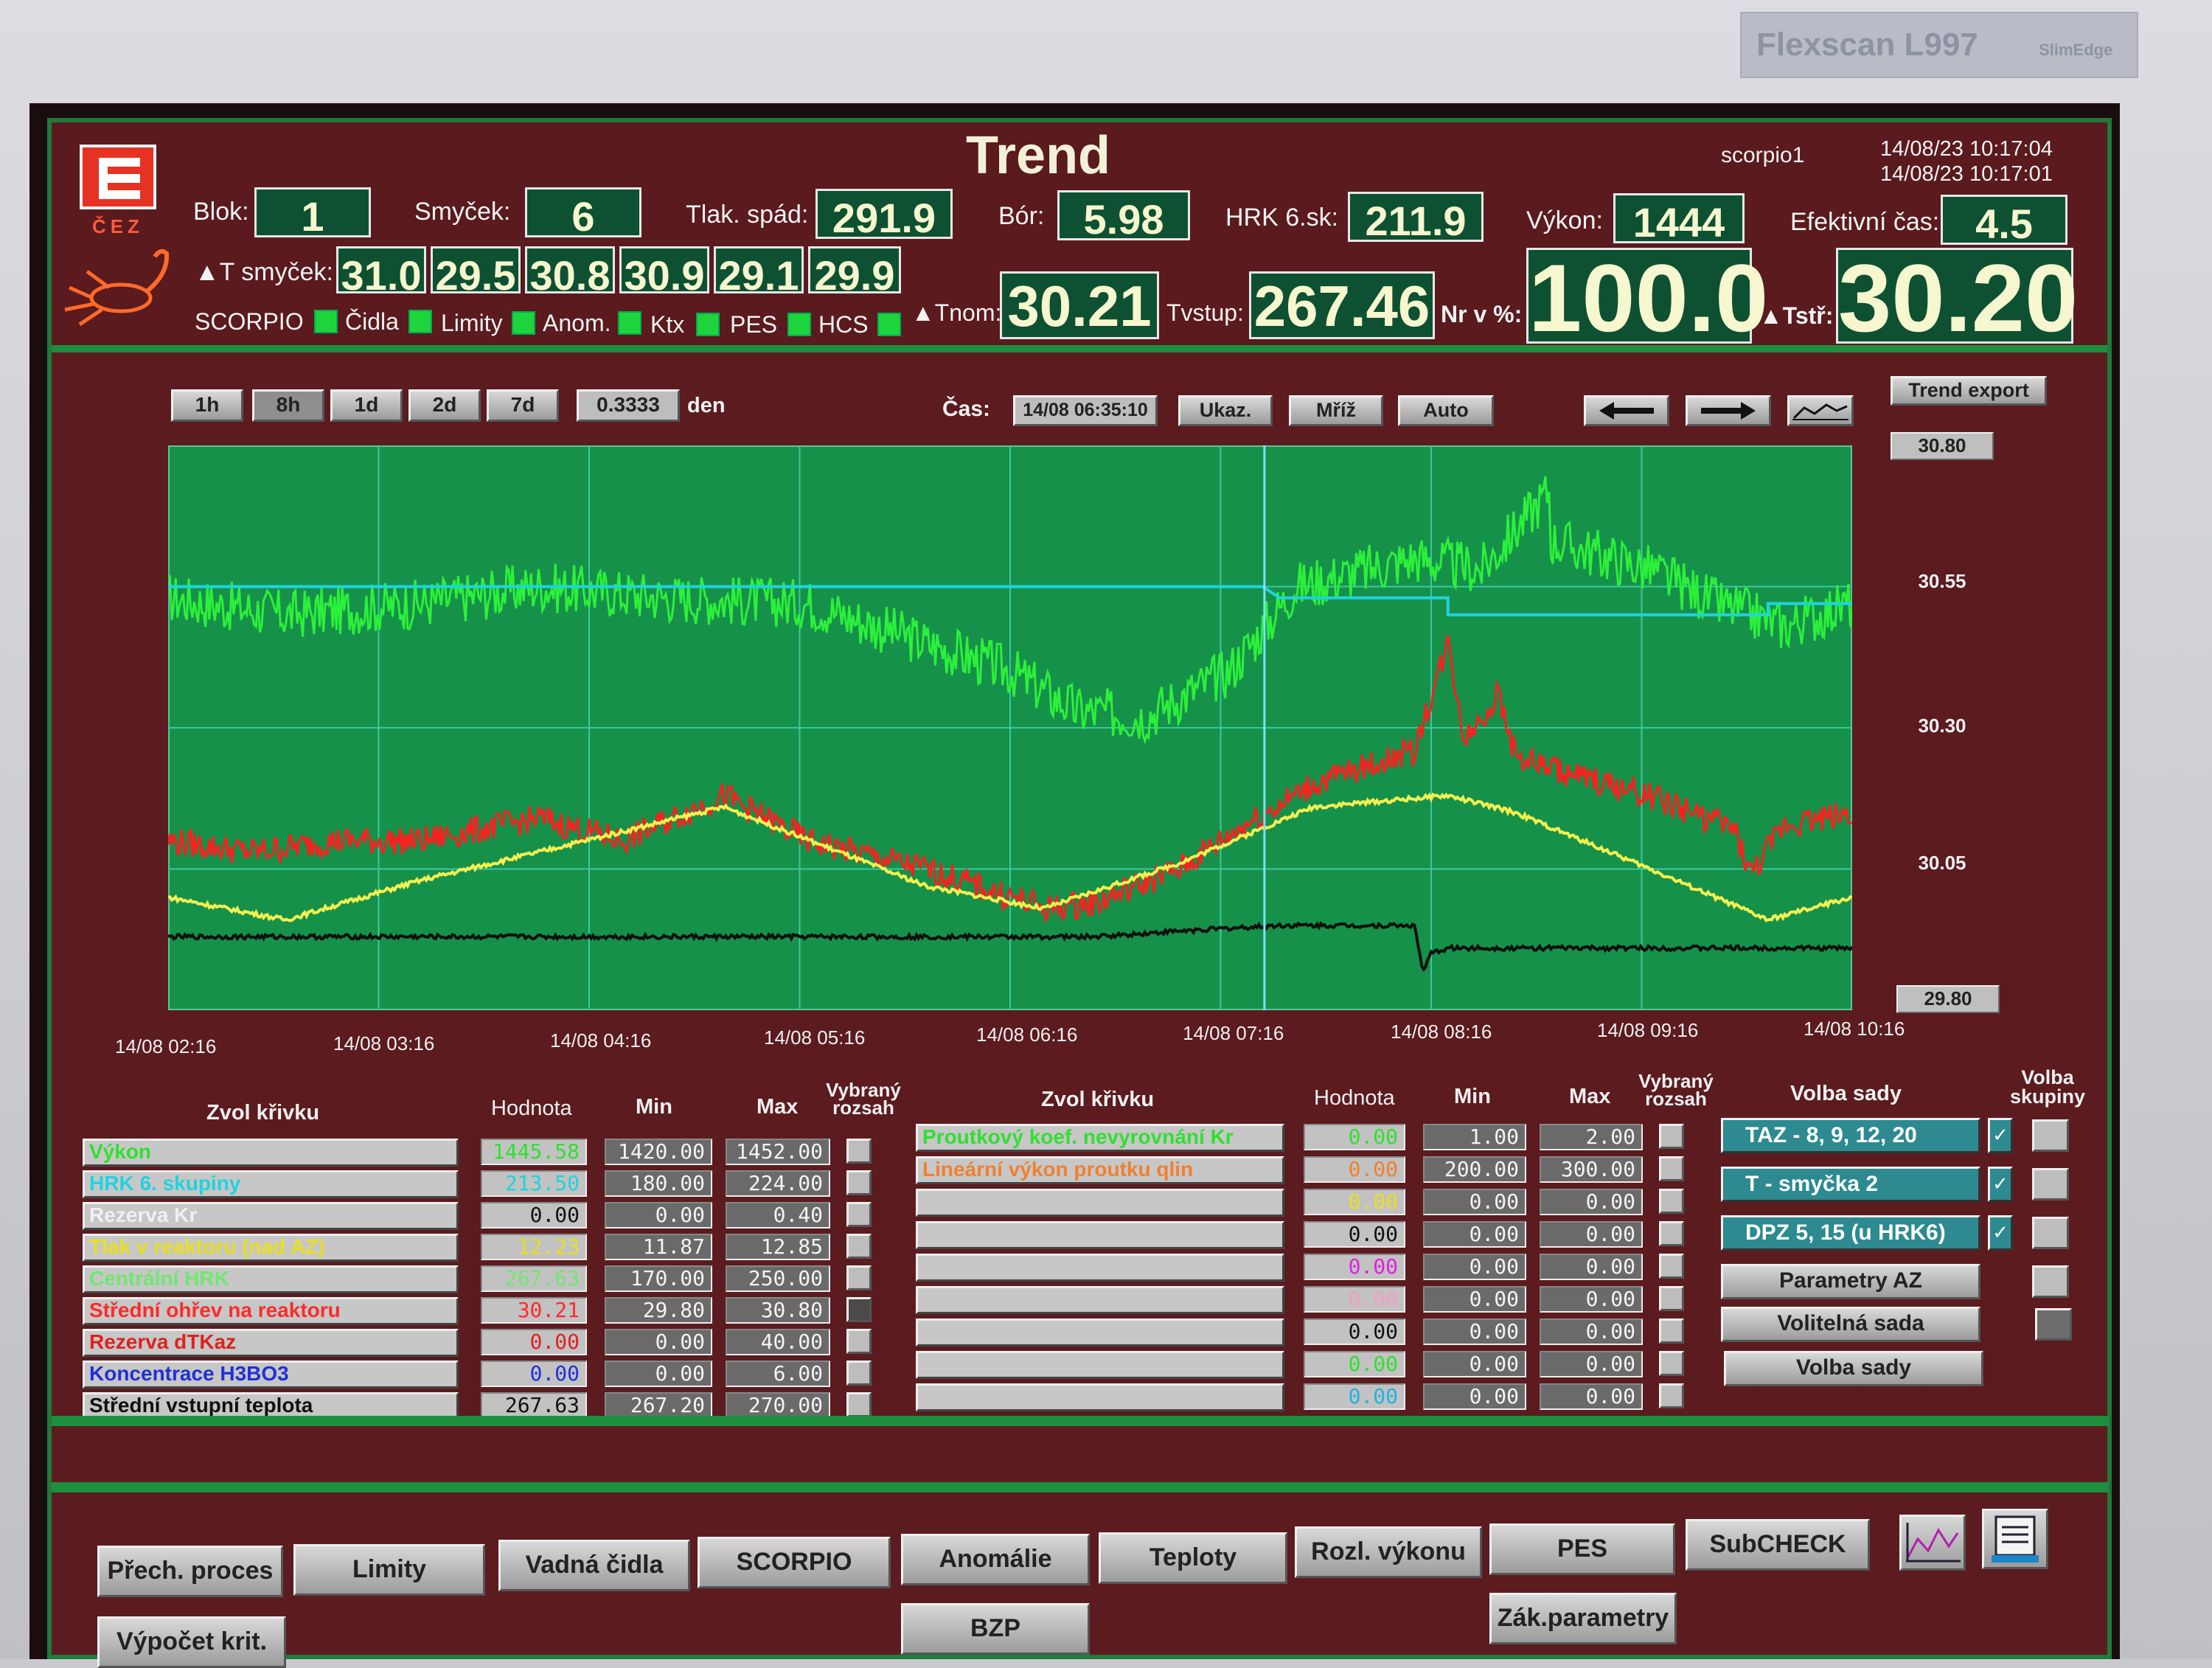  I want to click on table_left-value-8: 267.63, so click(534, 1405).